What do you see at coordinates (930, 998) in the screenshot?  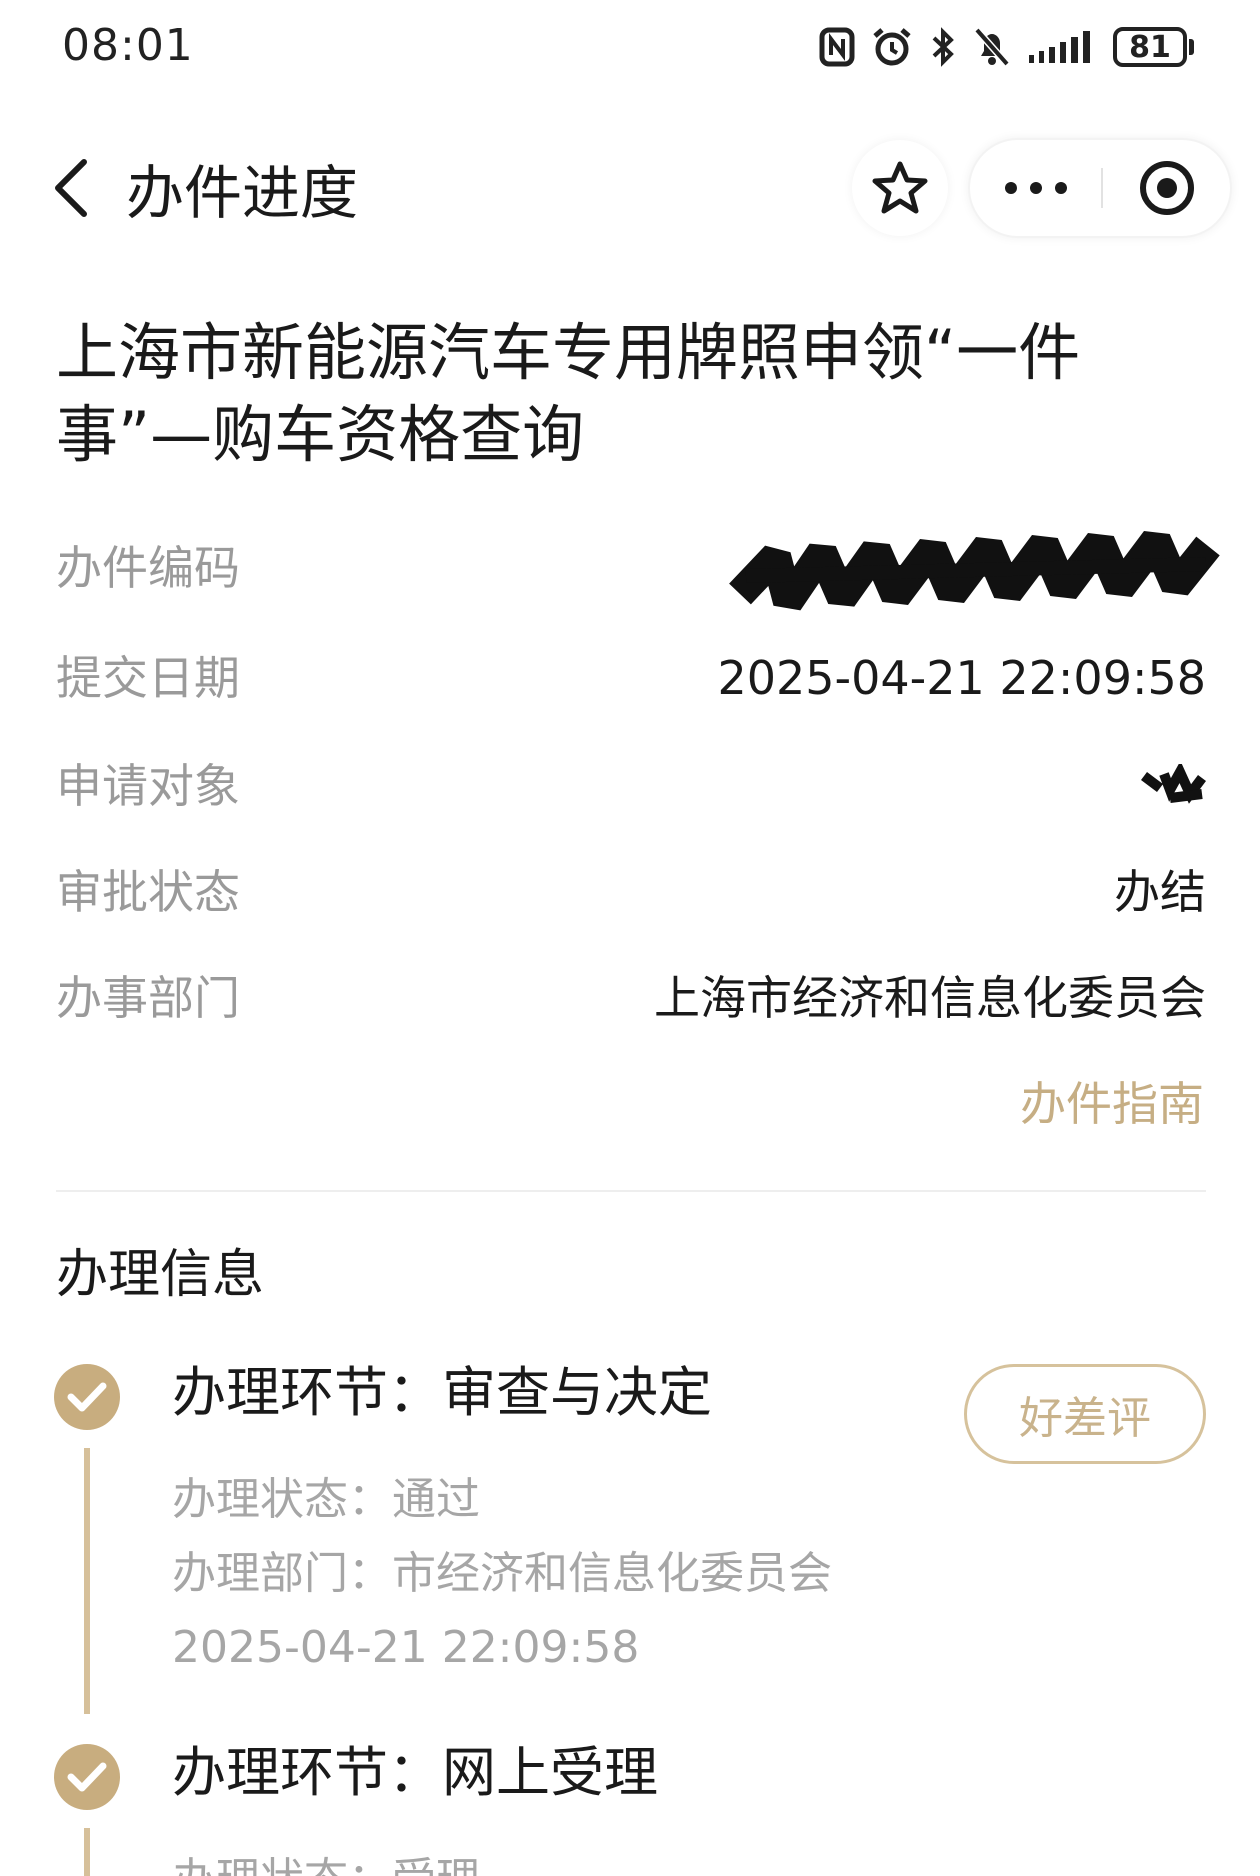 I see `department-value: 上海市经济和信息化委员会` at bounding box center [930, 998].